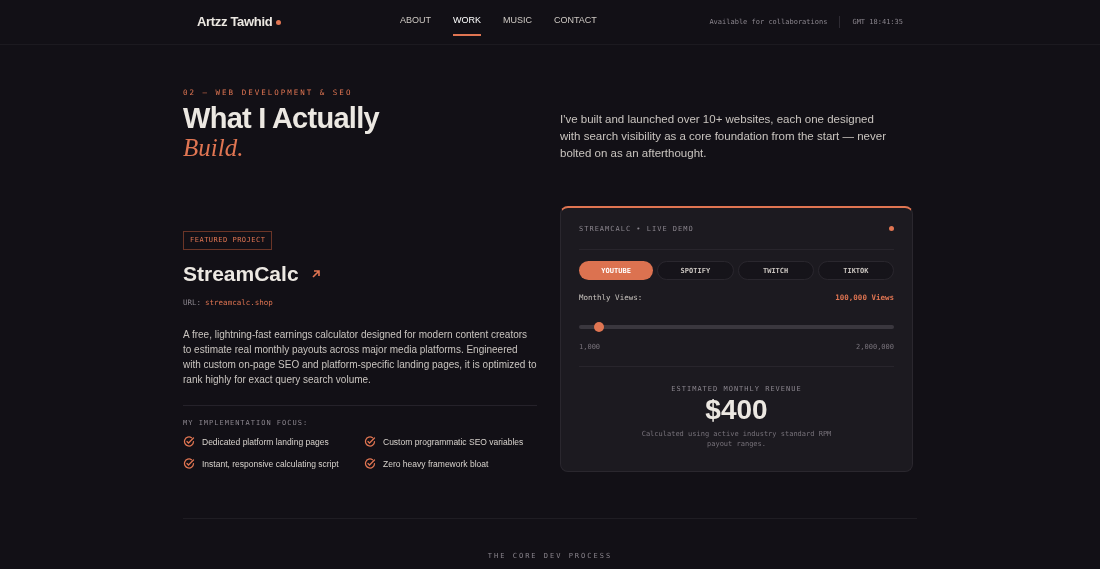 The image size is (1100, 569). What do you see at coordinates (723, 136) in the screenshot?
I see `intro-paragraph: I've built and launched over 10+ websites, each one designed with search visibility as a core foundation from the start — never bolted on as an afterthought.` at bounding box center [723, 136].